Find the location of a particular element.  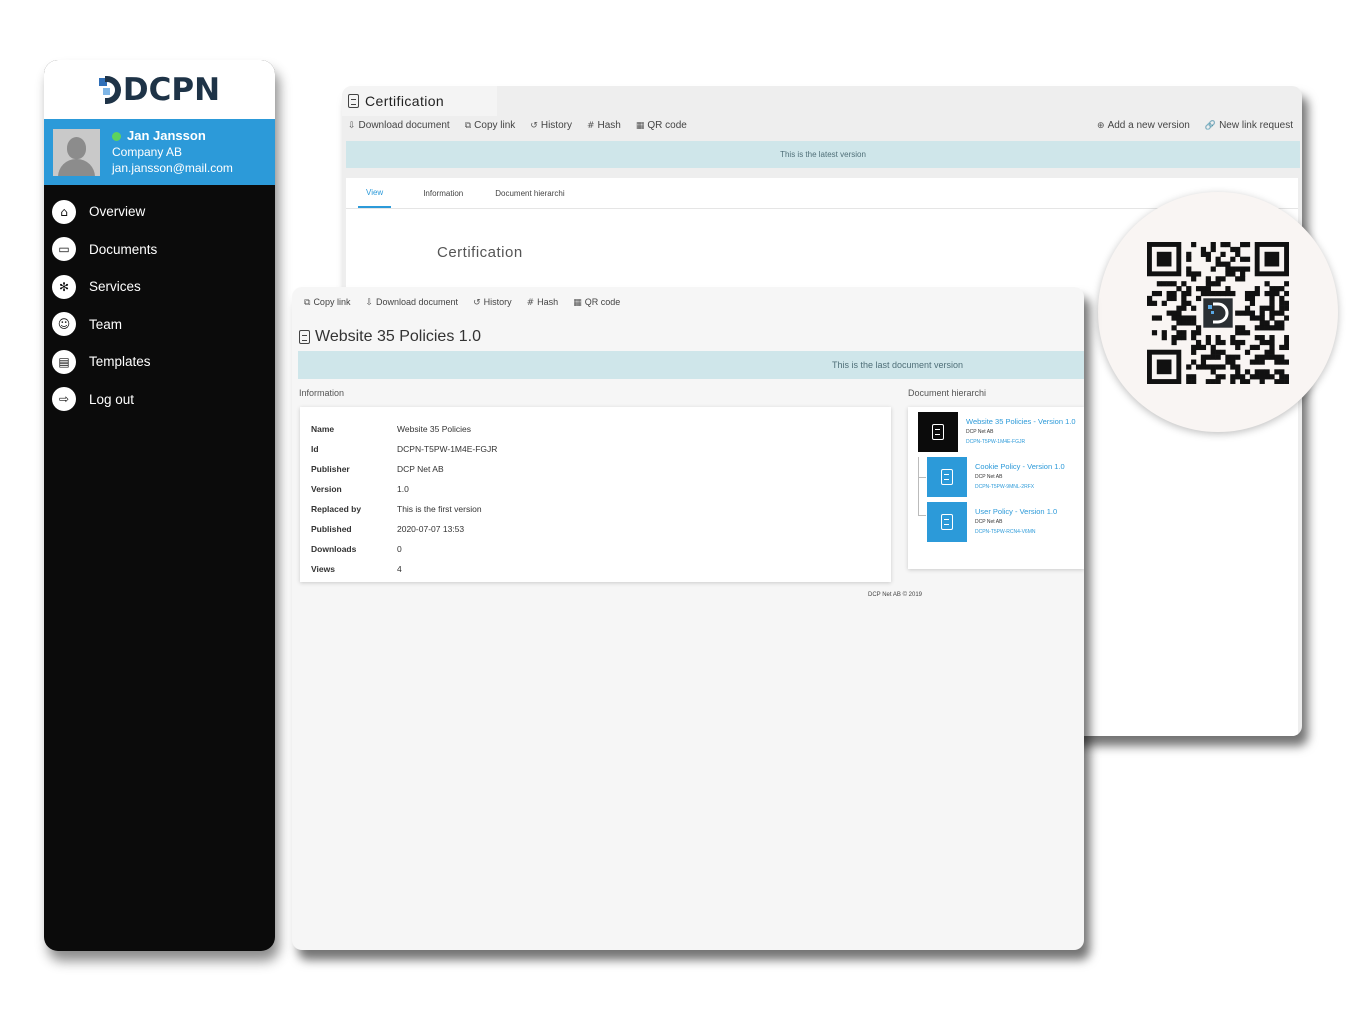

plus-circle-icon: ⊕ is located at coordinates (1101, 126).